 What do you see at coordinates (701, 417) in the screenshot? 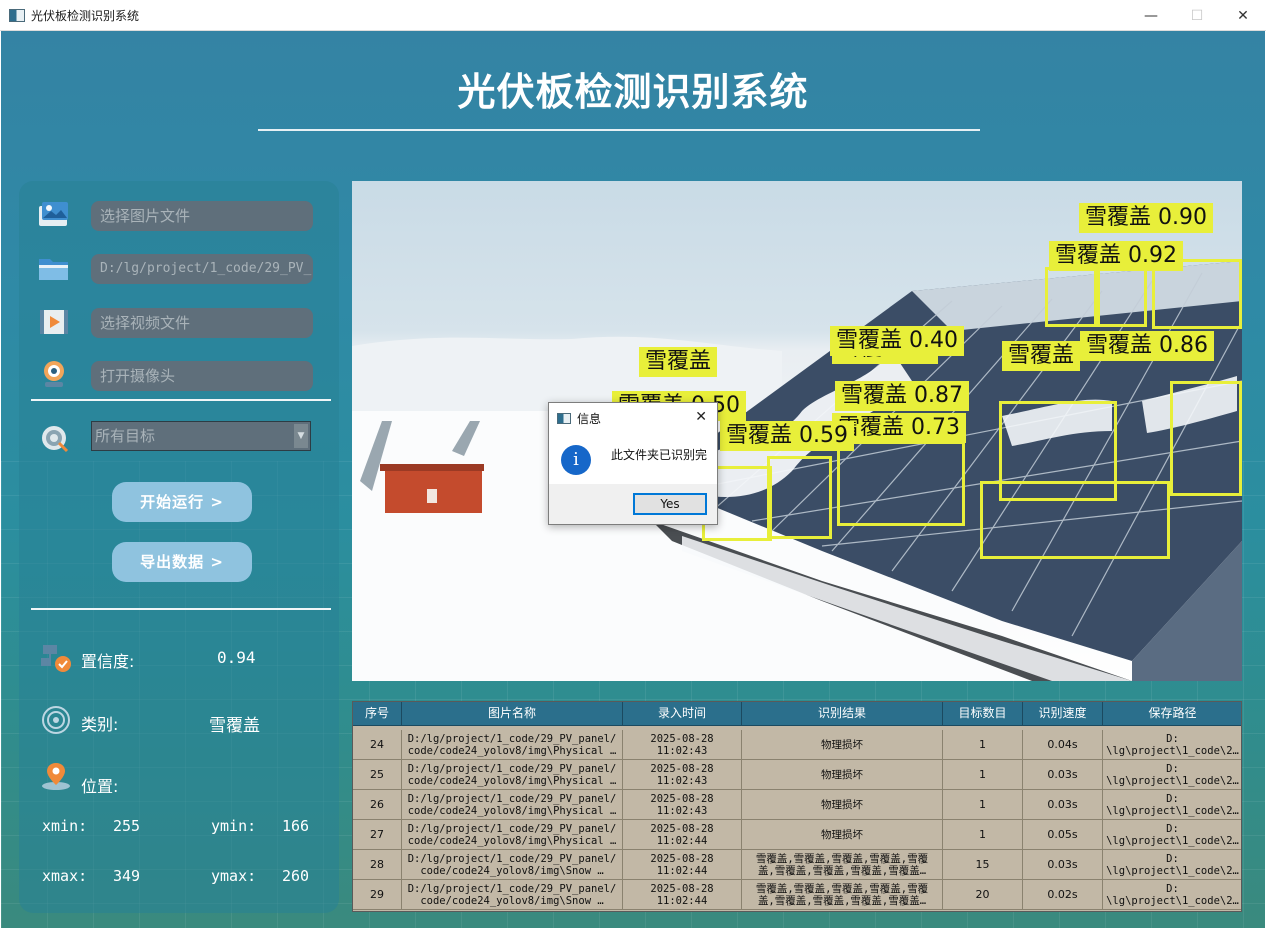
I see `dialog-close-button: ✕` at bounding box center [701, 417].